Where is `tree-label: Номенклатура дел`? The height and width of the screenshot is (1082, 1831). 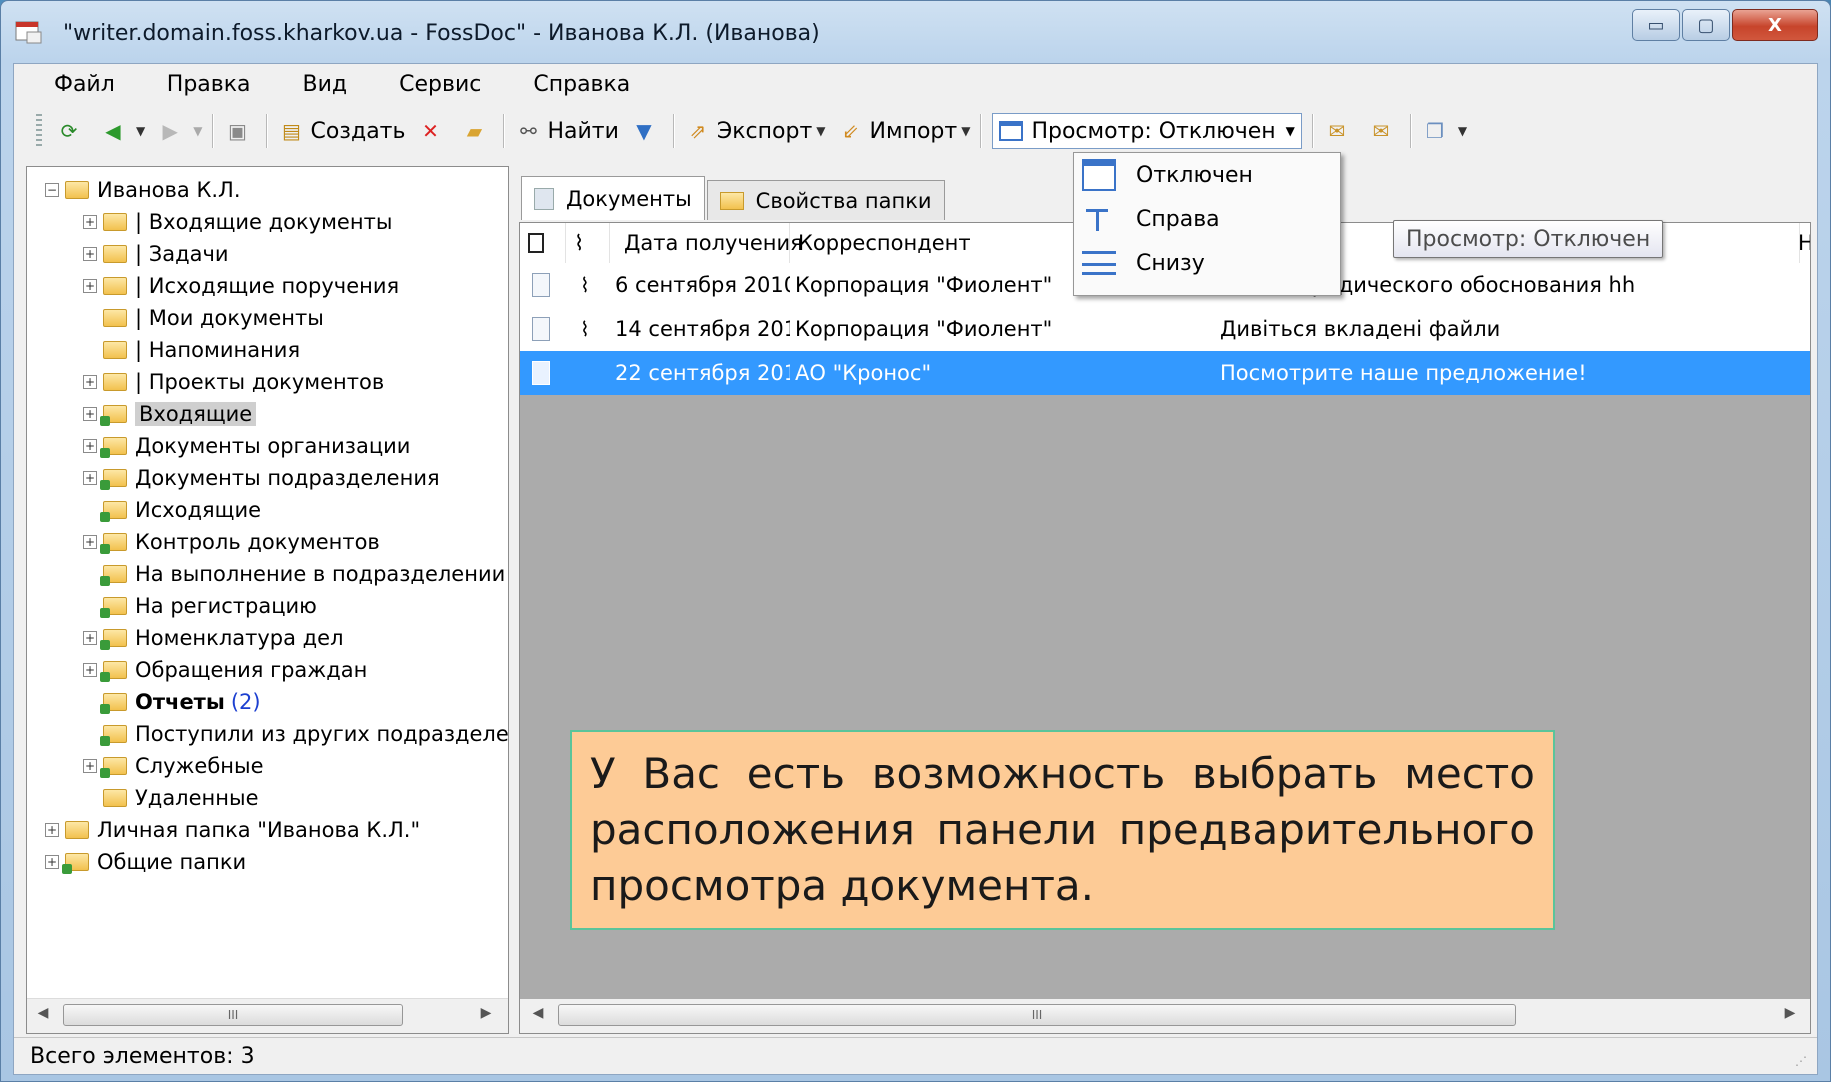
tree-label: Номенклатура дел is located at coordinates (239, 638).